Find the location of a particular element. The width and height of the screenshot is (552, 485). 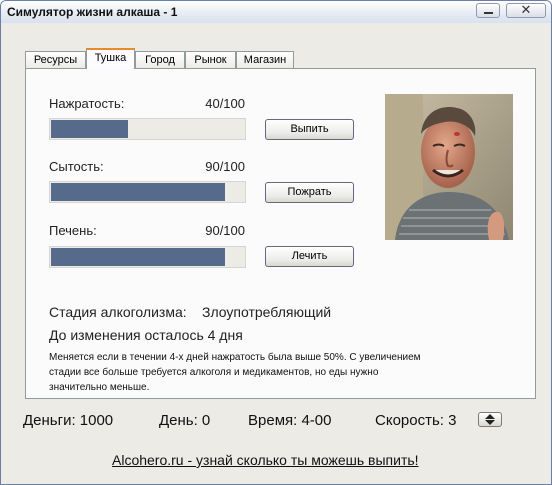

portrait-image is located at coordinates (449, 167).